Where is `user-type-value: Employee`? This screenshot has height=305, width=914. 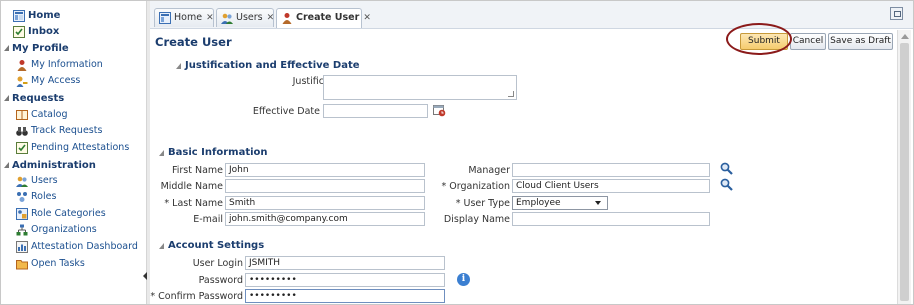 user-type-value: Employee is located at coordinates (538, 203).